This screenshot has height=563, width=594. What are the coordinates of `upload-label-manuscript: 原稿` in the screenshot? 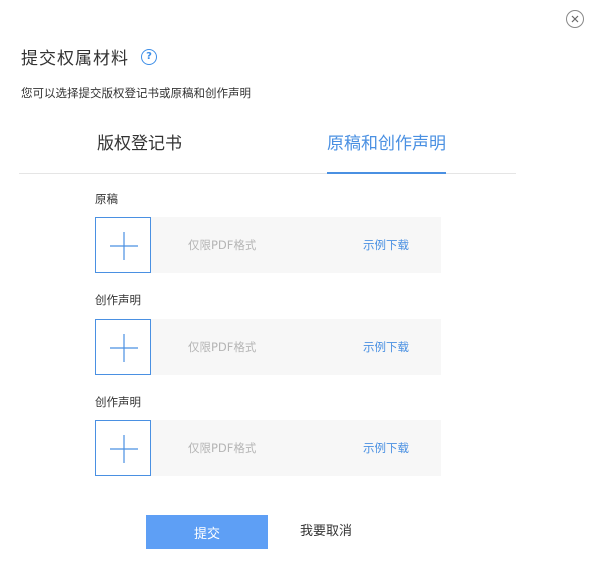 It's located at (106, 199).